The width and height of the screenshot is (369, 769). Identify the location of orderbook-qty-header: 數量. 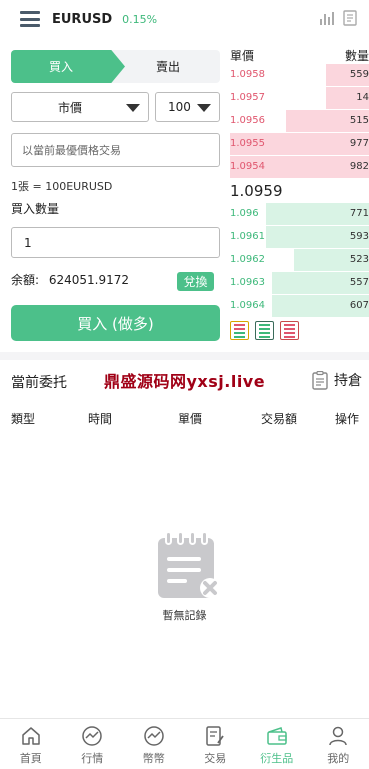
(356, 56).